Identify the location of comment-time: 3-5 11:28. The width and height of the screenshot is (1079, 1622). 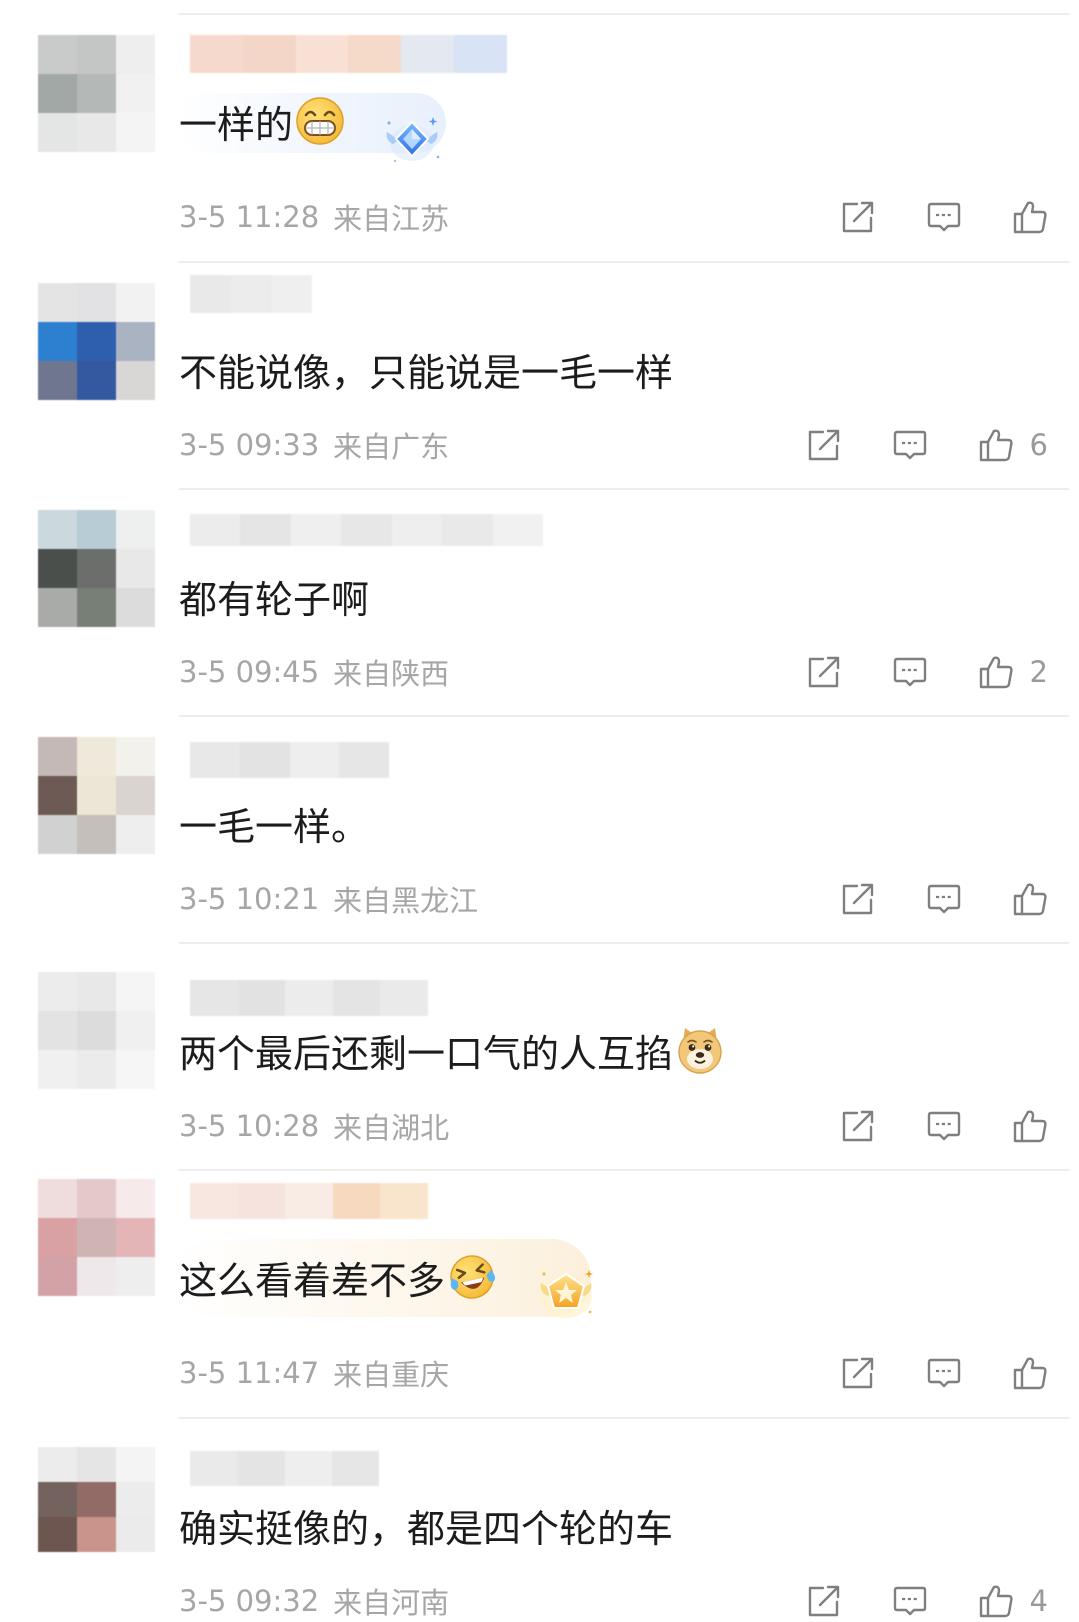
(249, 217).